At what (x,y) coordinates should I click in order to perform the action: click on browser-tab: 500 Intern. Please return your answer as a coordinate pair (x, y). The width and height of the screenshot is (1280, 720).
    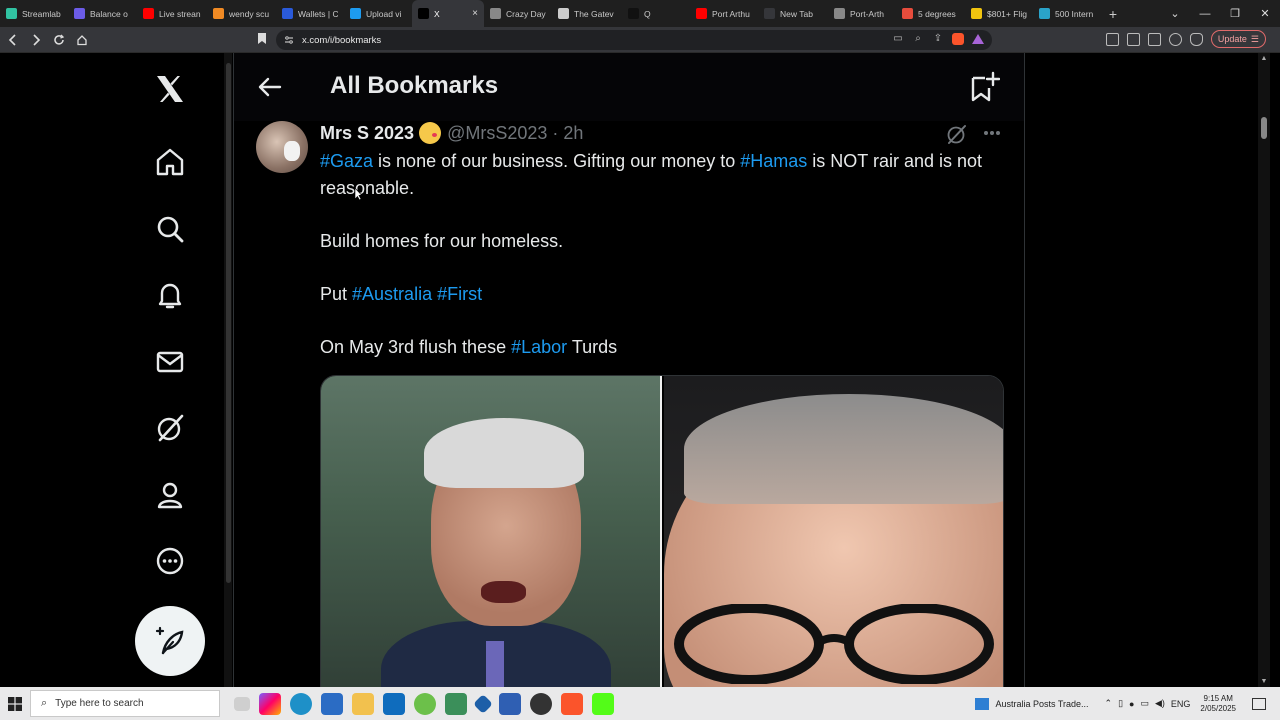
    Looking at the image, I should click on (1068, 13).